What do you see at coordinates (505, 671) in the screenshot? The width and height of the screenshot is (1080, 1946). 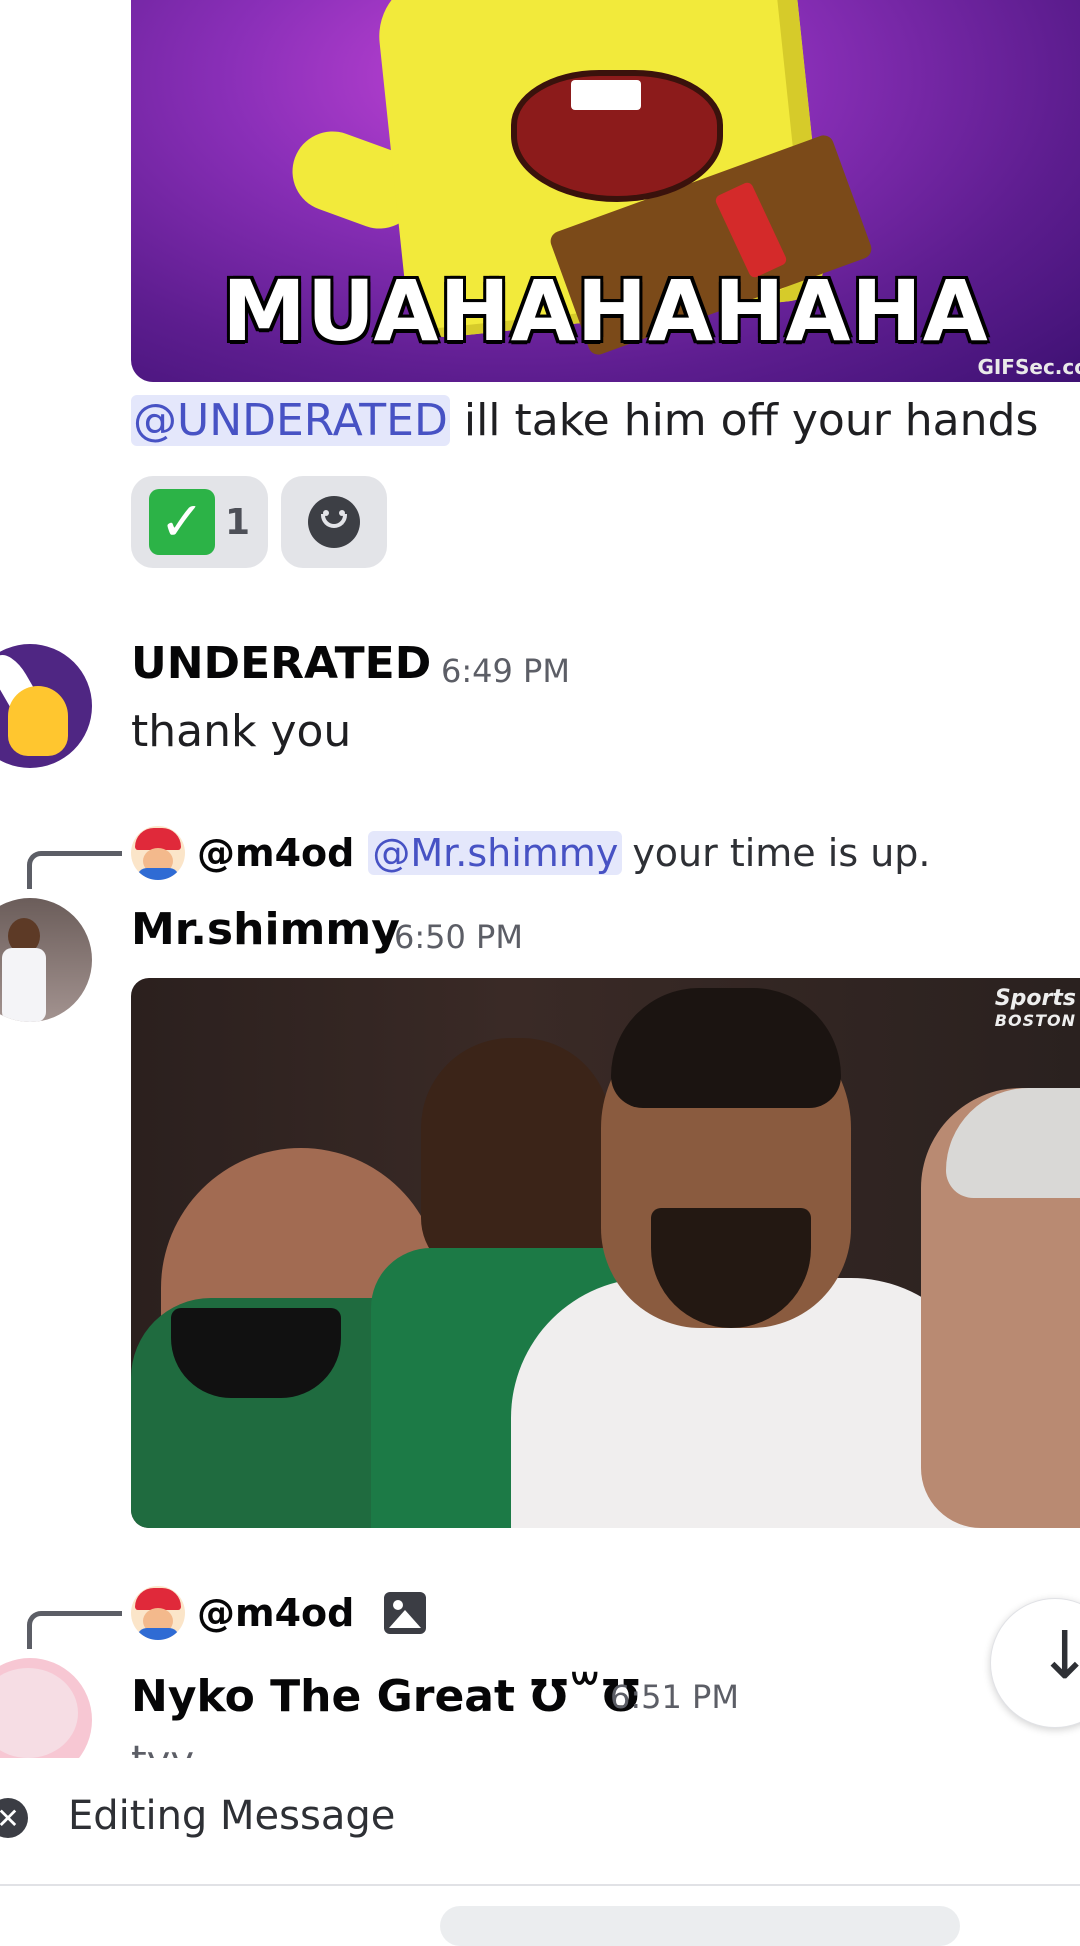 I see `message-timestamp: 6:49 PM` at bounding box center [505, 671].